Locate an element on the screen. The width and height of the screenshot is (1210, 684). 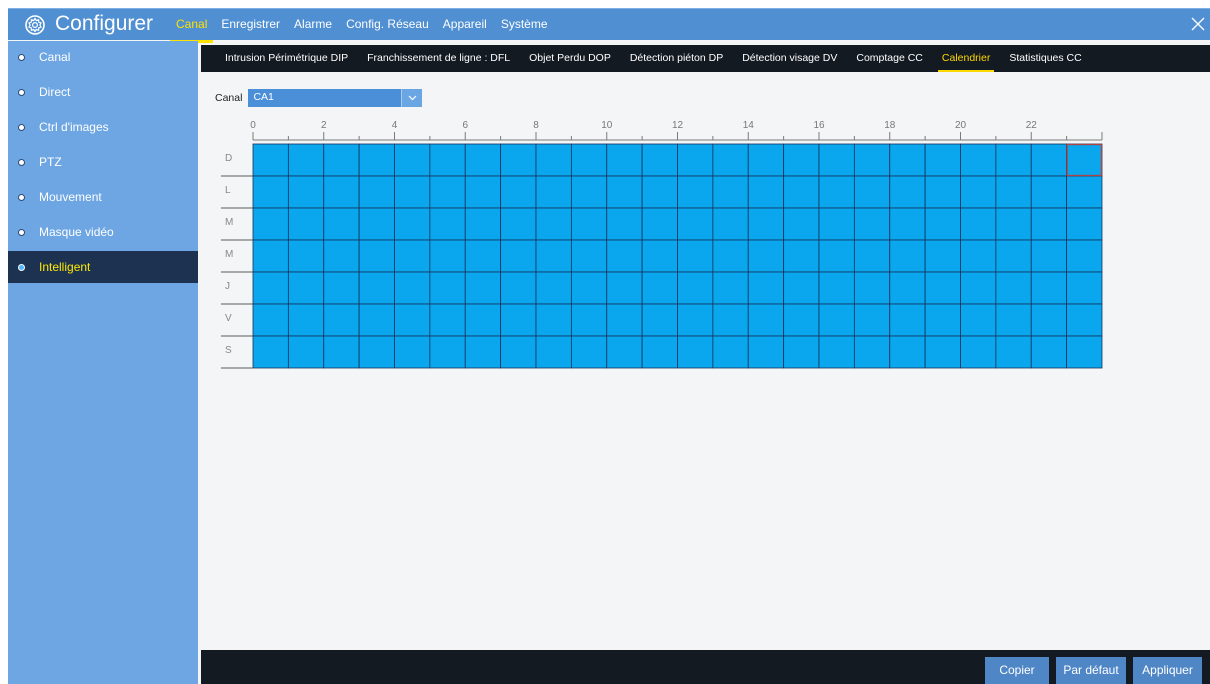
main-menu-item: Système is located at coordinates (524, 25).